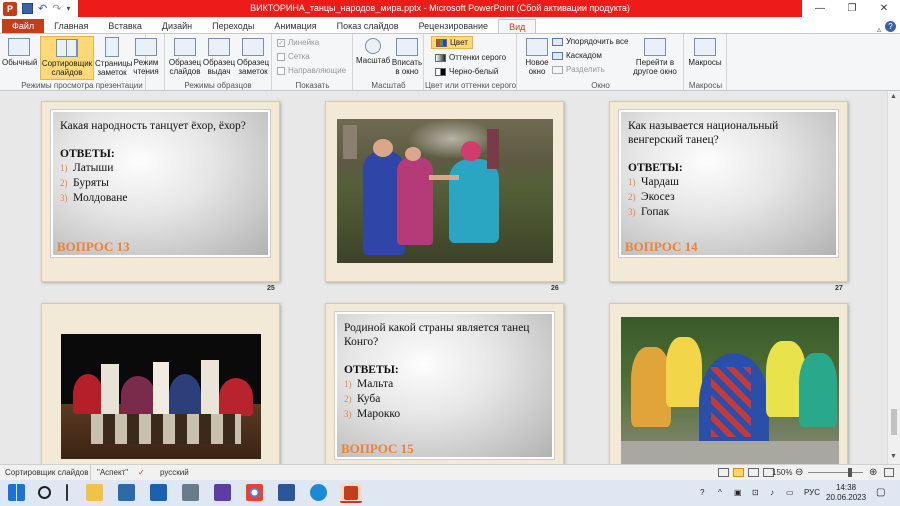  What do you see at coordinates (23, 26) in the screenshot?
I see `tab-file: Файл` at bounding box center [23, 26].